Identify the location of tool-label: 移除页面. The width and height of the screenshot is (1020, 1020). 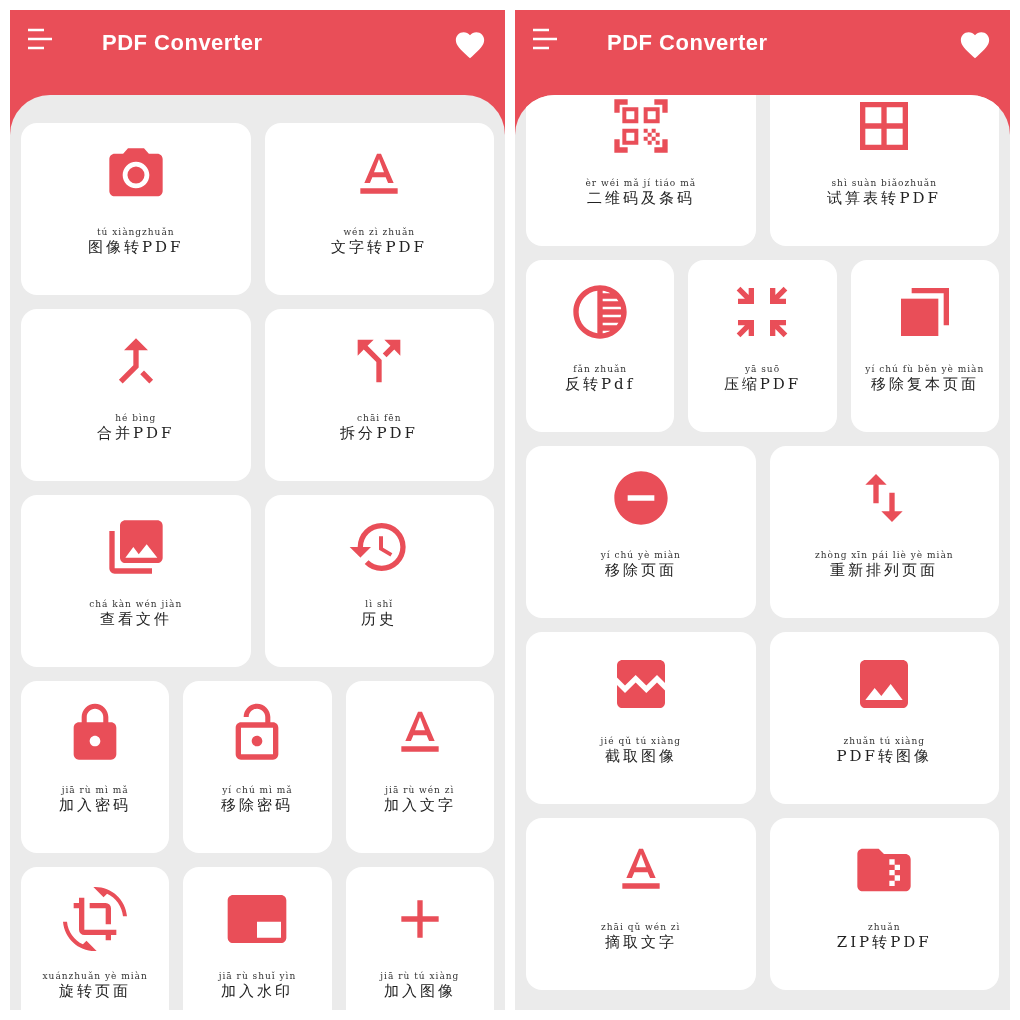
(640, 570).